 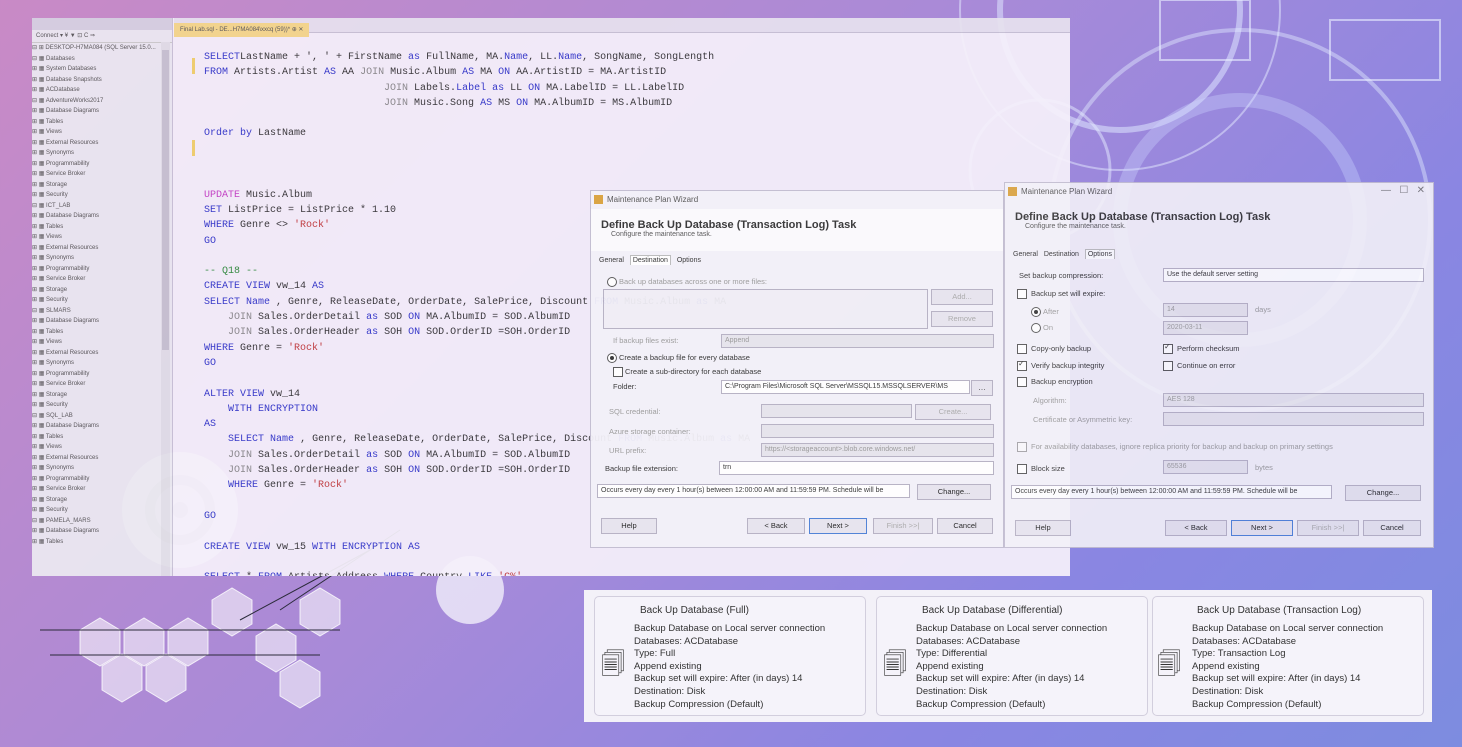 I want to click on sql-credential-select, so click(x=836, y=411).